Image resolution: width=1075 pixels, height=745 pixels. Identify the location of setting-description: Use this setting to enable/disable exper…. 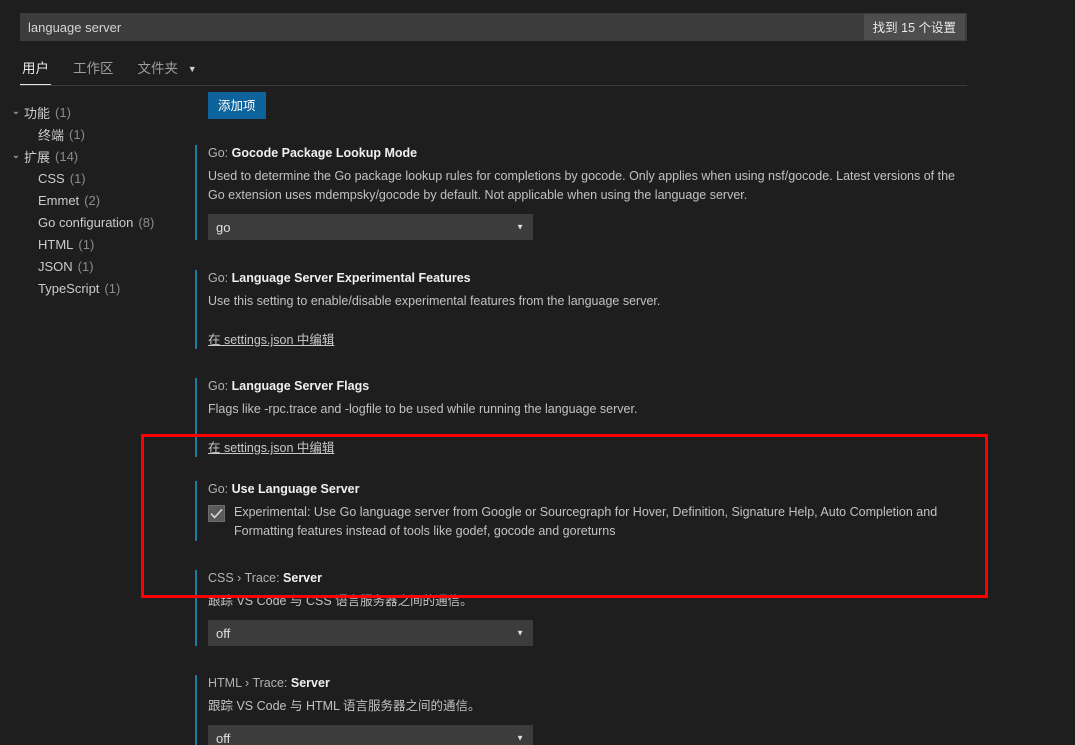
(434, 301).